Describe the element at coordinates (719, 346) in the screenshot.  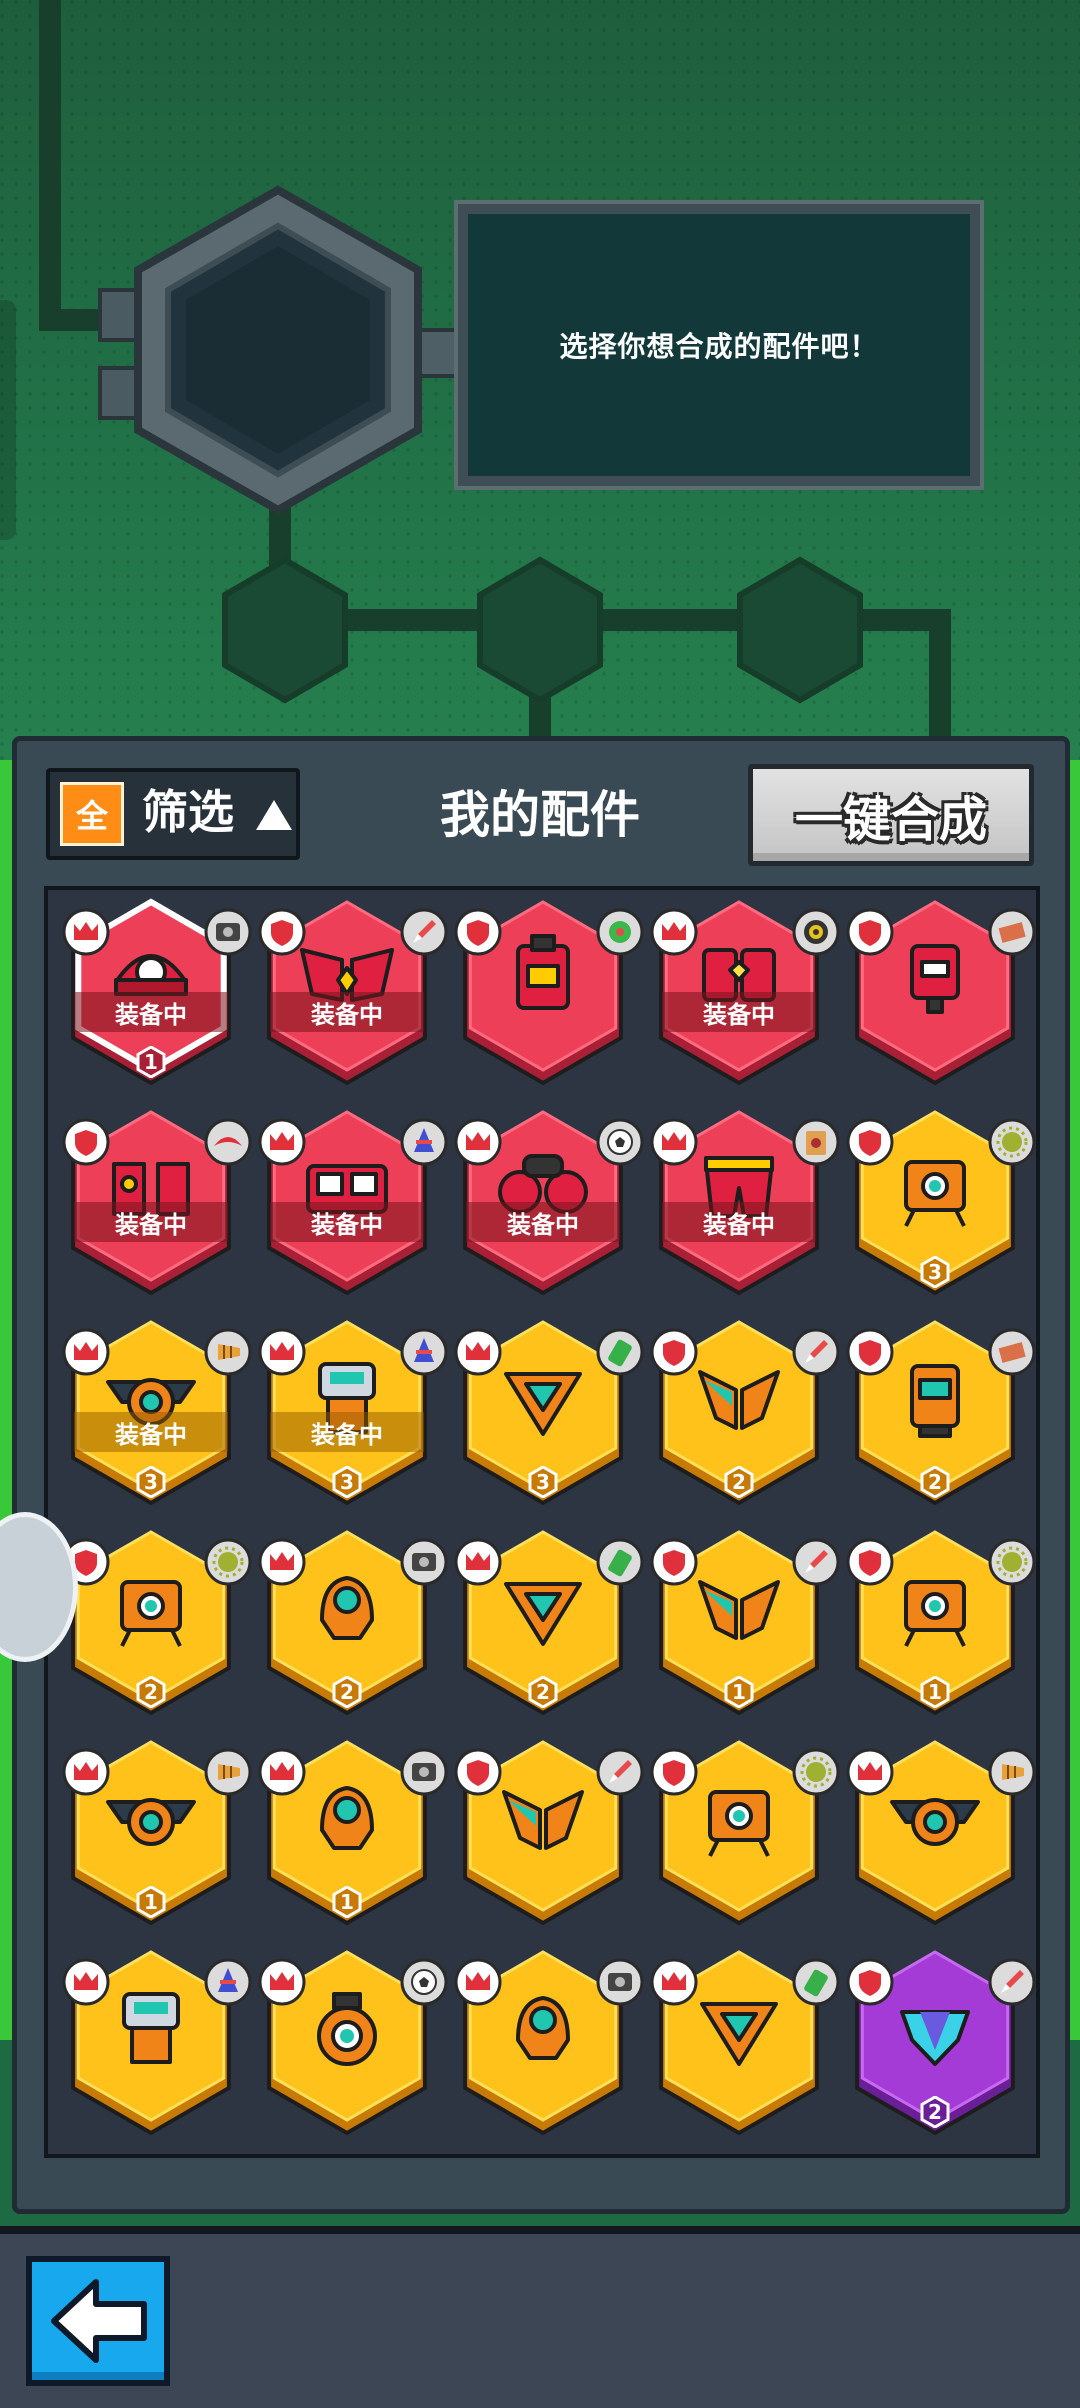
I see `message-text: 选择你想合成的配件吧！` at that location.